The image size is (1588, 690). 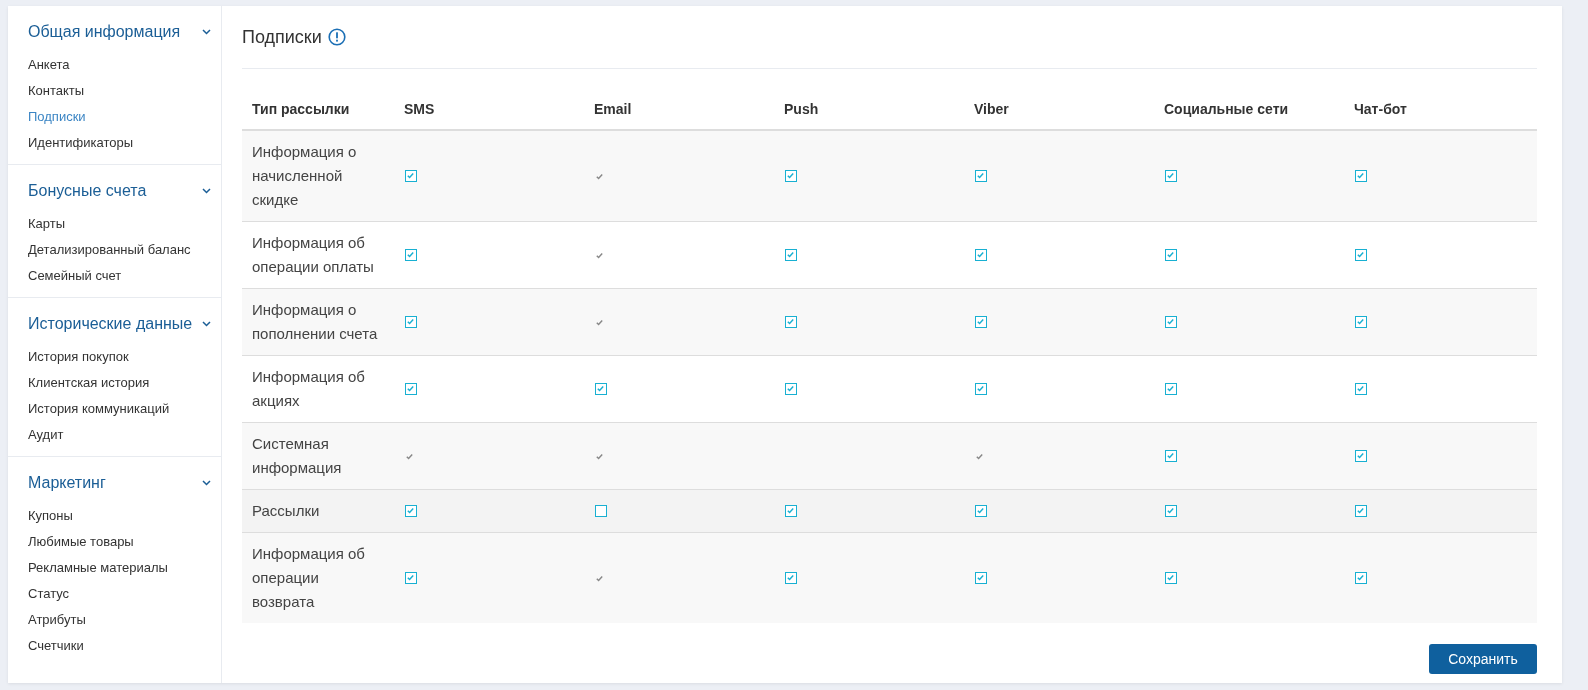 I want to click on sidebar-link: Аудит, so click(x=124, y=435).